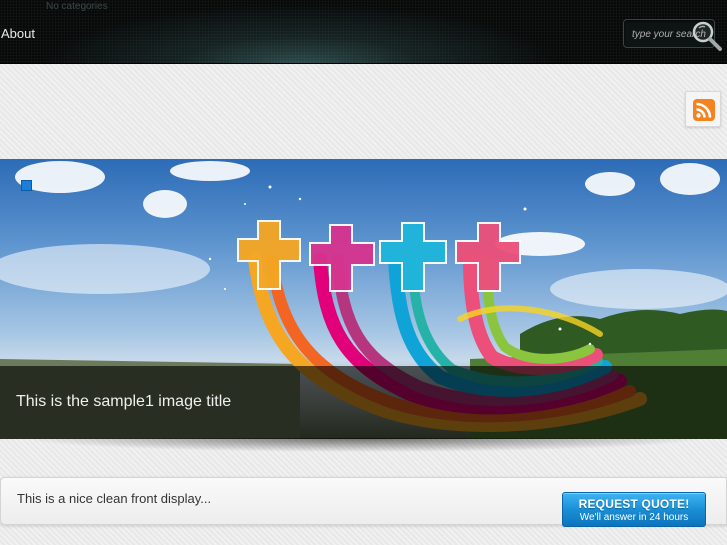  Describe the element at coordinates (26, 185) in the screenshot. I see `slider-nav-dot` at that location.